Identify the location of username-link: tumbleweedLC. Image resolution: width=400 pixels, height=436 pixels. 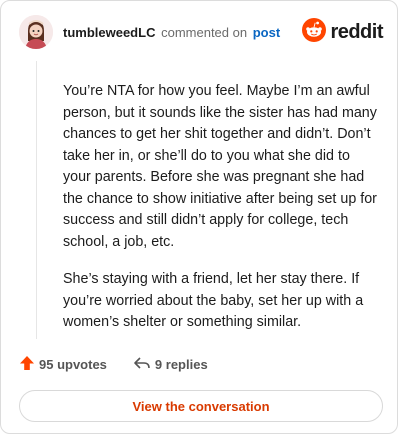
(109, 32).